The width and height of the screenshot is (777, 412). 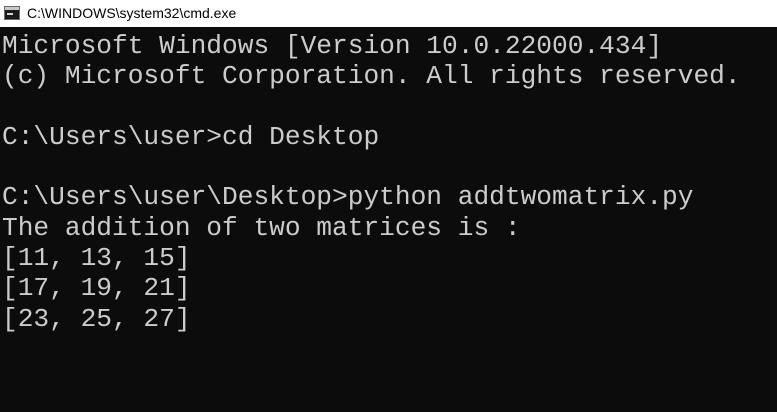 I want to click on console-line-result-heading: The addition of two matrices is :, so click(x=261, y=227).